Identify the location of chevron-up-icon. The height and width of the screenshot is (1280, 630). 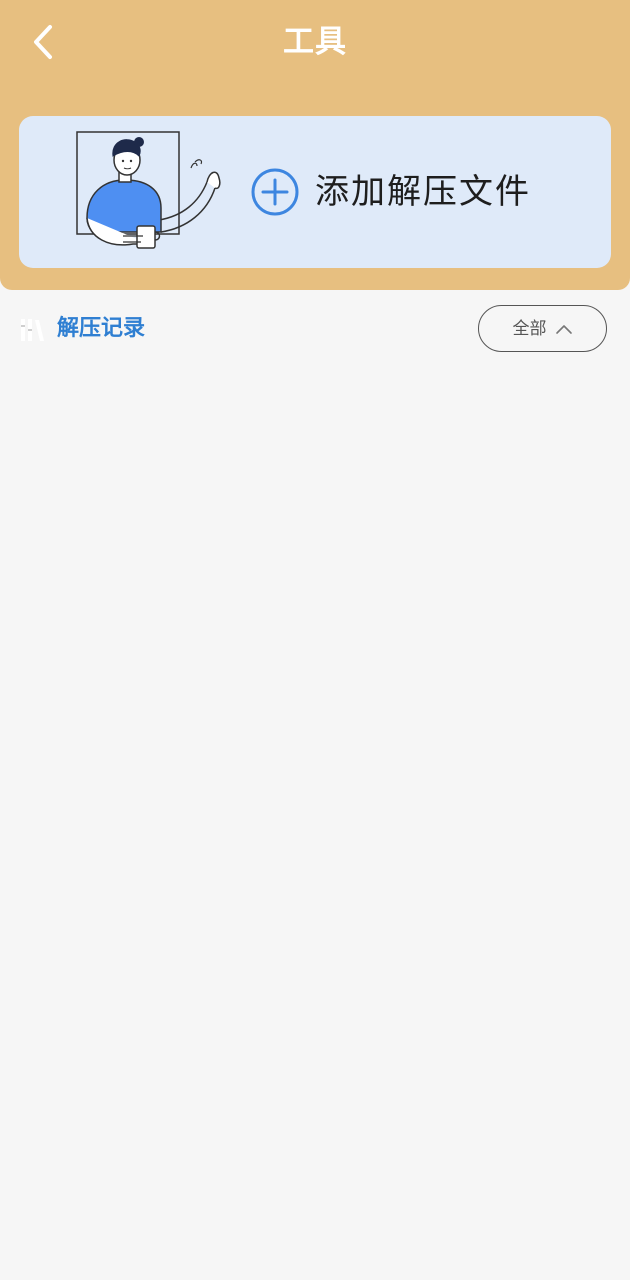
(563, 329).